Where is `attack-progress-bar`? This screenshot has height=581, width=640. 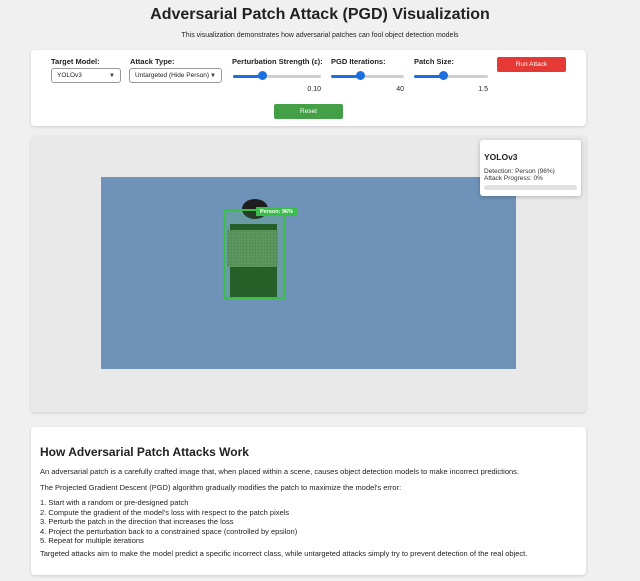 attack-progress-bar is located at coordinates (530, 187).